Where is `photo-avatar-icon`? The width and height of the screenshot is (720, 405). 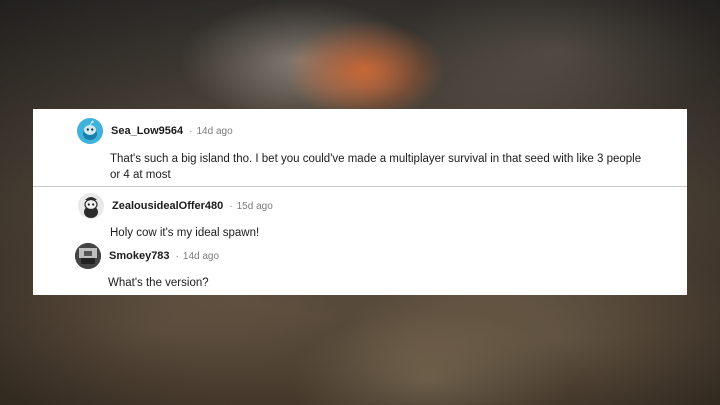 photo-avatar-icon is located at coordinates (88, 256).